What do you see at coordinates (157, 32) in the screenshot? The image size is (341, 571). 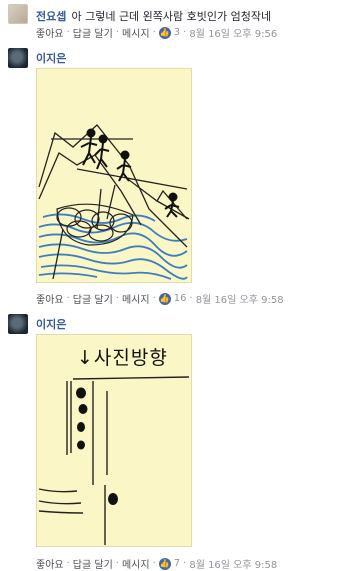 I see `comment-actions: 좋아요 · 답글 달기 · 메시지 · 👍 3 · 8월 16일 오후 9:56` at bounding box center [157, 32].